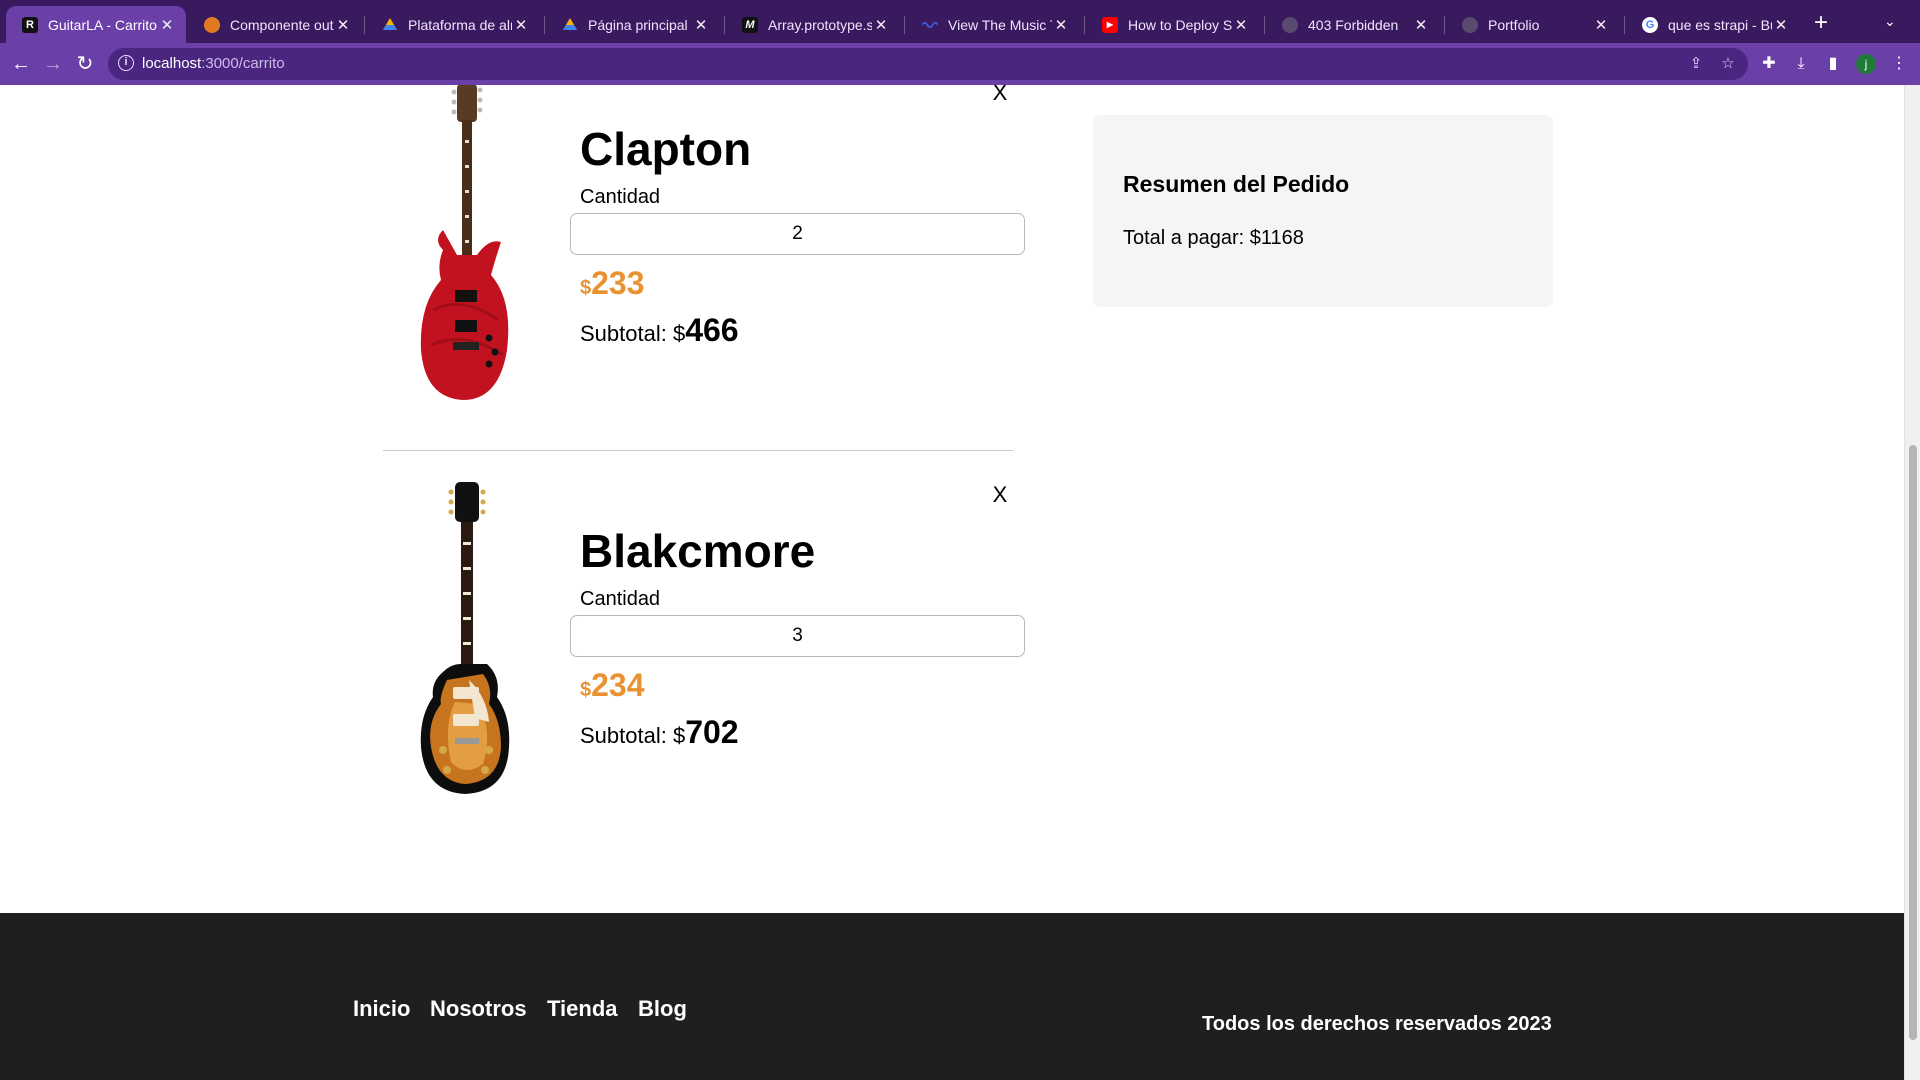 This screenshot has width=1920, height=1080. Describe the element at coordinates (126, 63) in the screenshot. I see `site-info-icon: i` at that location.